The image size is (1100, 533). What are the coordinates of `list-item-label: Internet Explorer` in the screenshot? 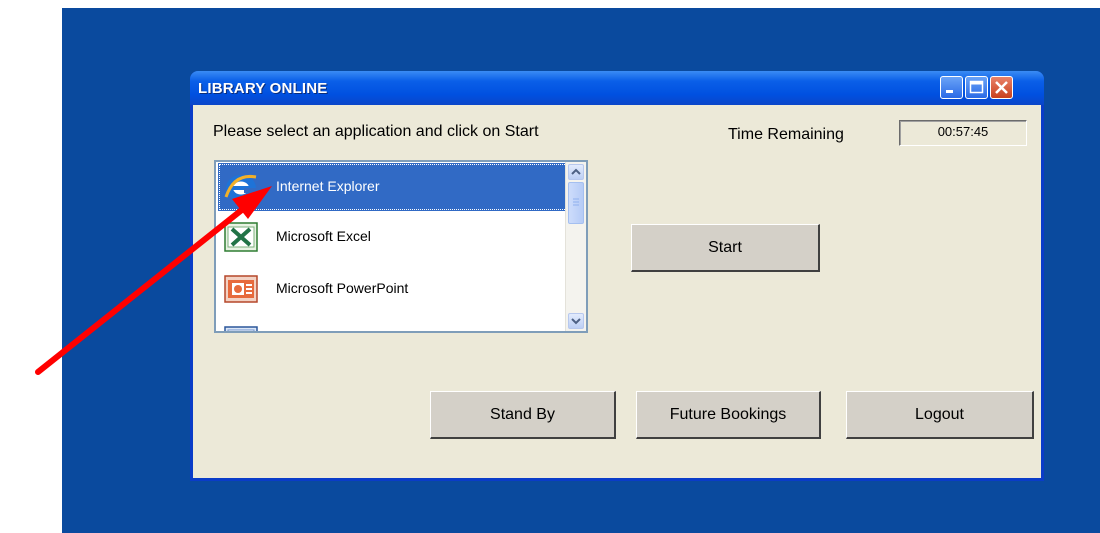 It's located at (328, 186).